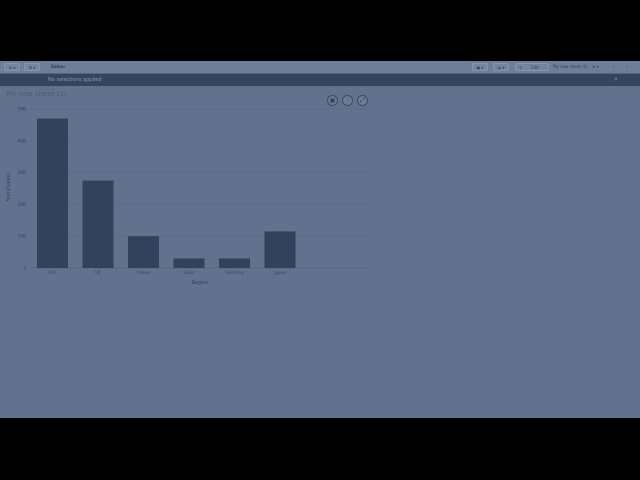 The width and height of the screenshot is (640, 480). I want to click on x-tick-label: France, so click(144, 272).